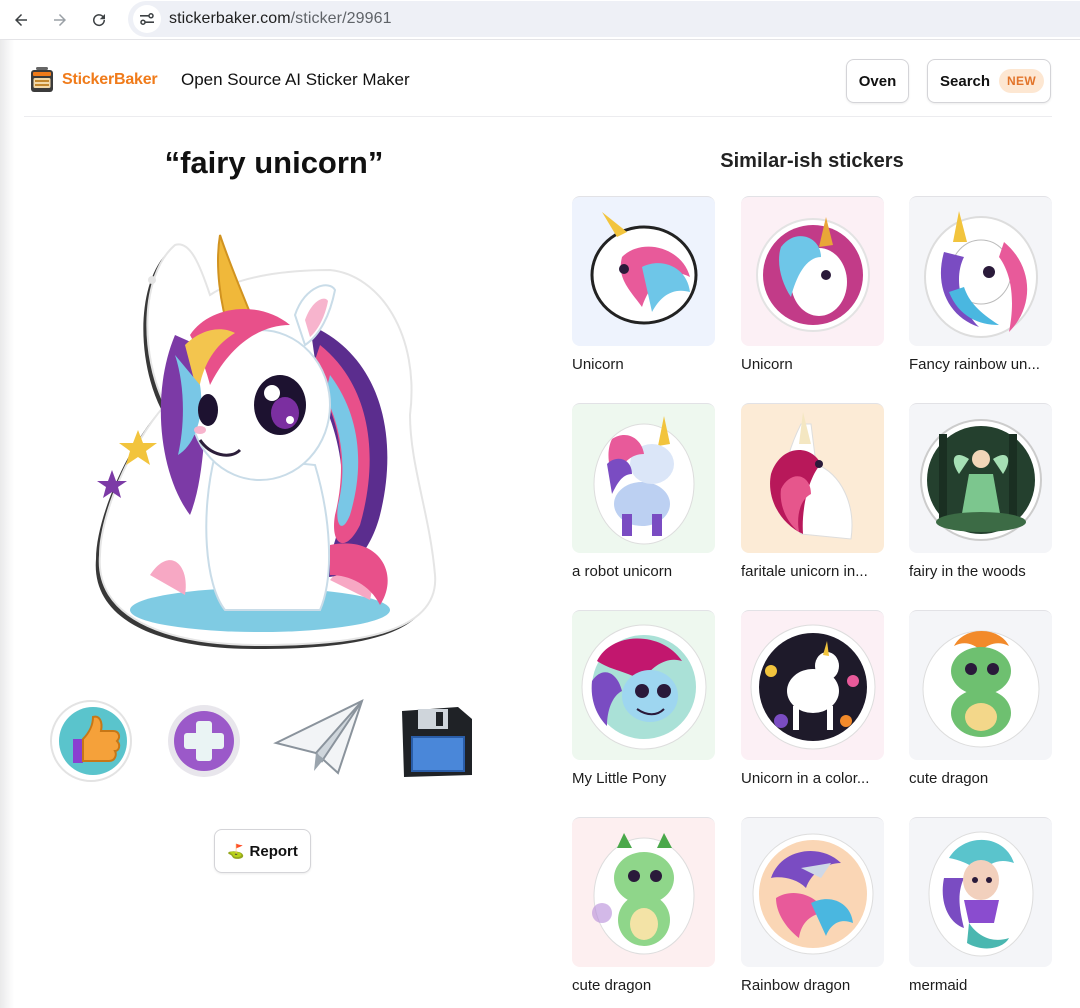  I want to click on site-settings-icon, so click(147, 19).